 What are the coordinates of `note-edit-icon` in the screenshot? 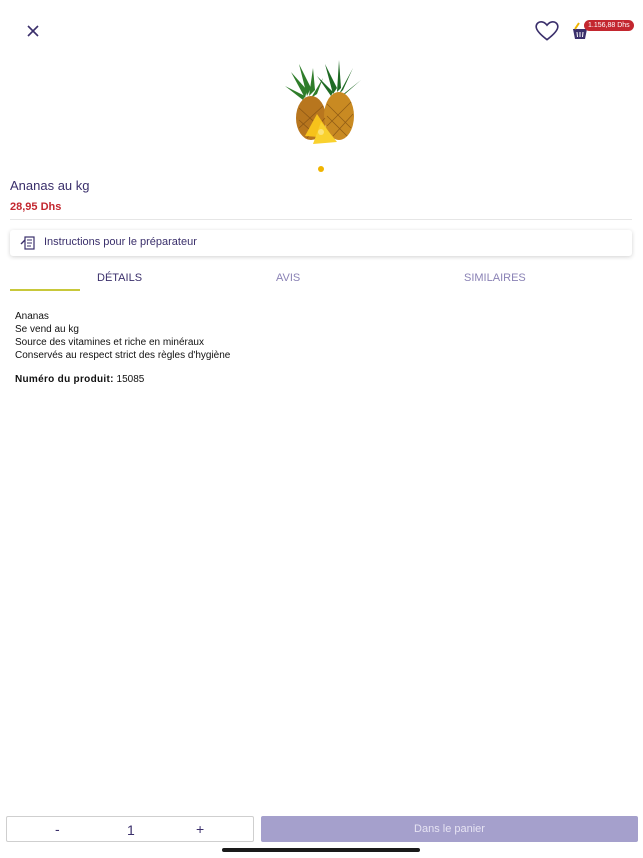 It's located at (27, 243).